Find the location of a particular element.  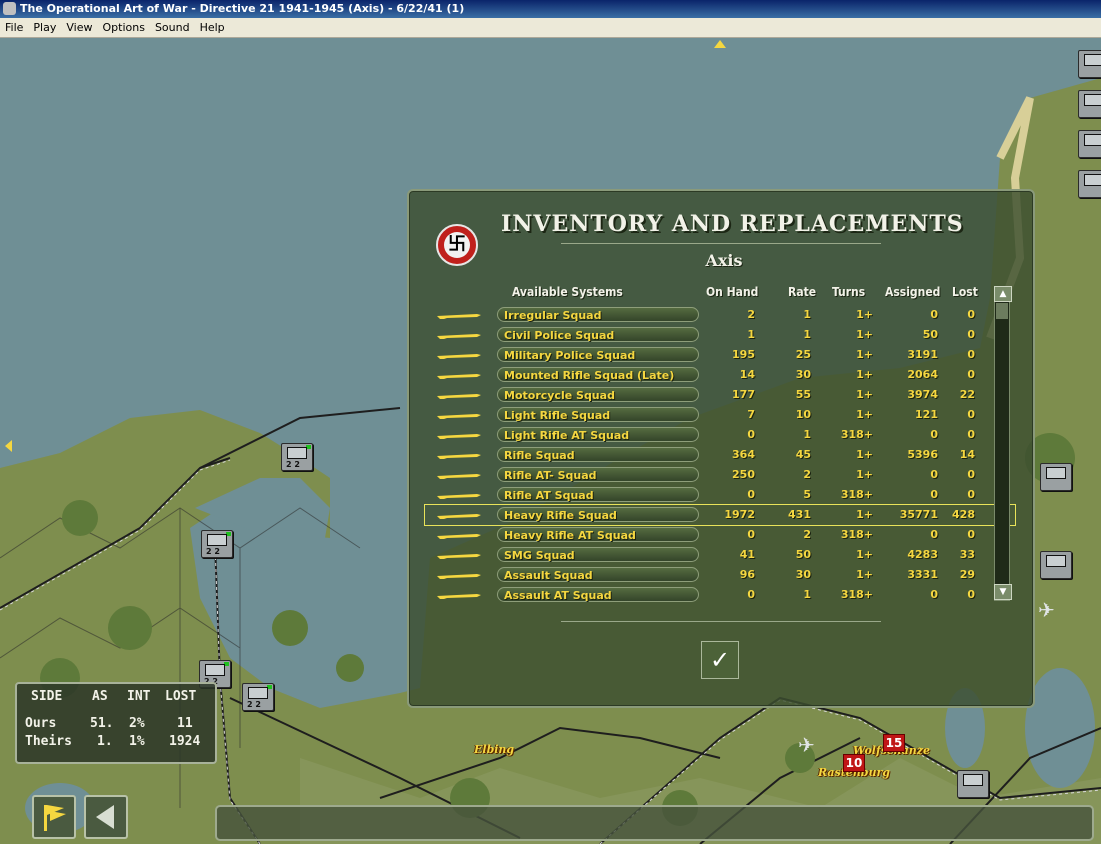

infantry-symbol-icon is located at coordinates (297, 453).